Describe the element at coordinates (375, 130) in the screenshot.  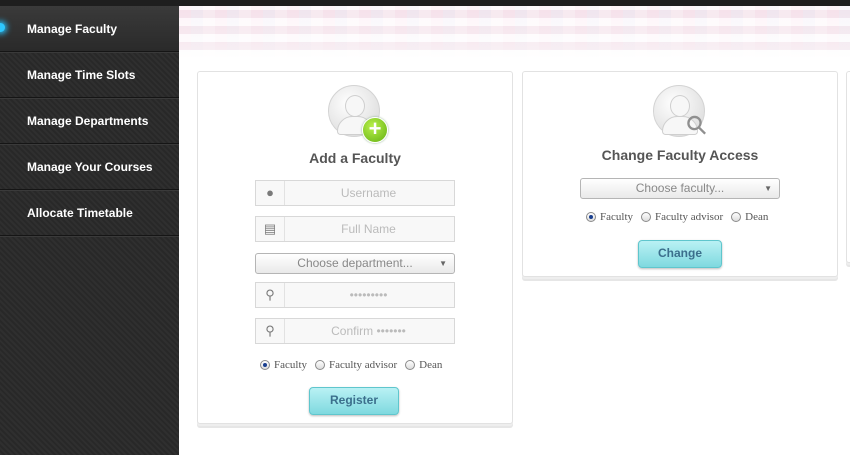
I see `plus-icon: +` at that location.